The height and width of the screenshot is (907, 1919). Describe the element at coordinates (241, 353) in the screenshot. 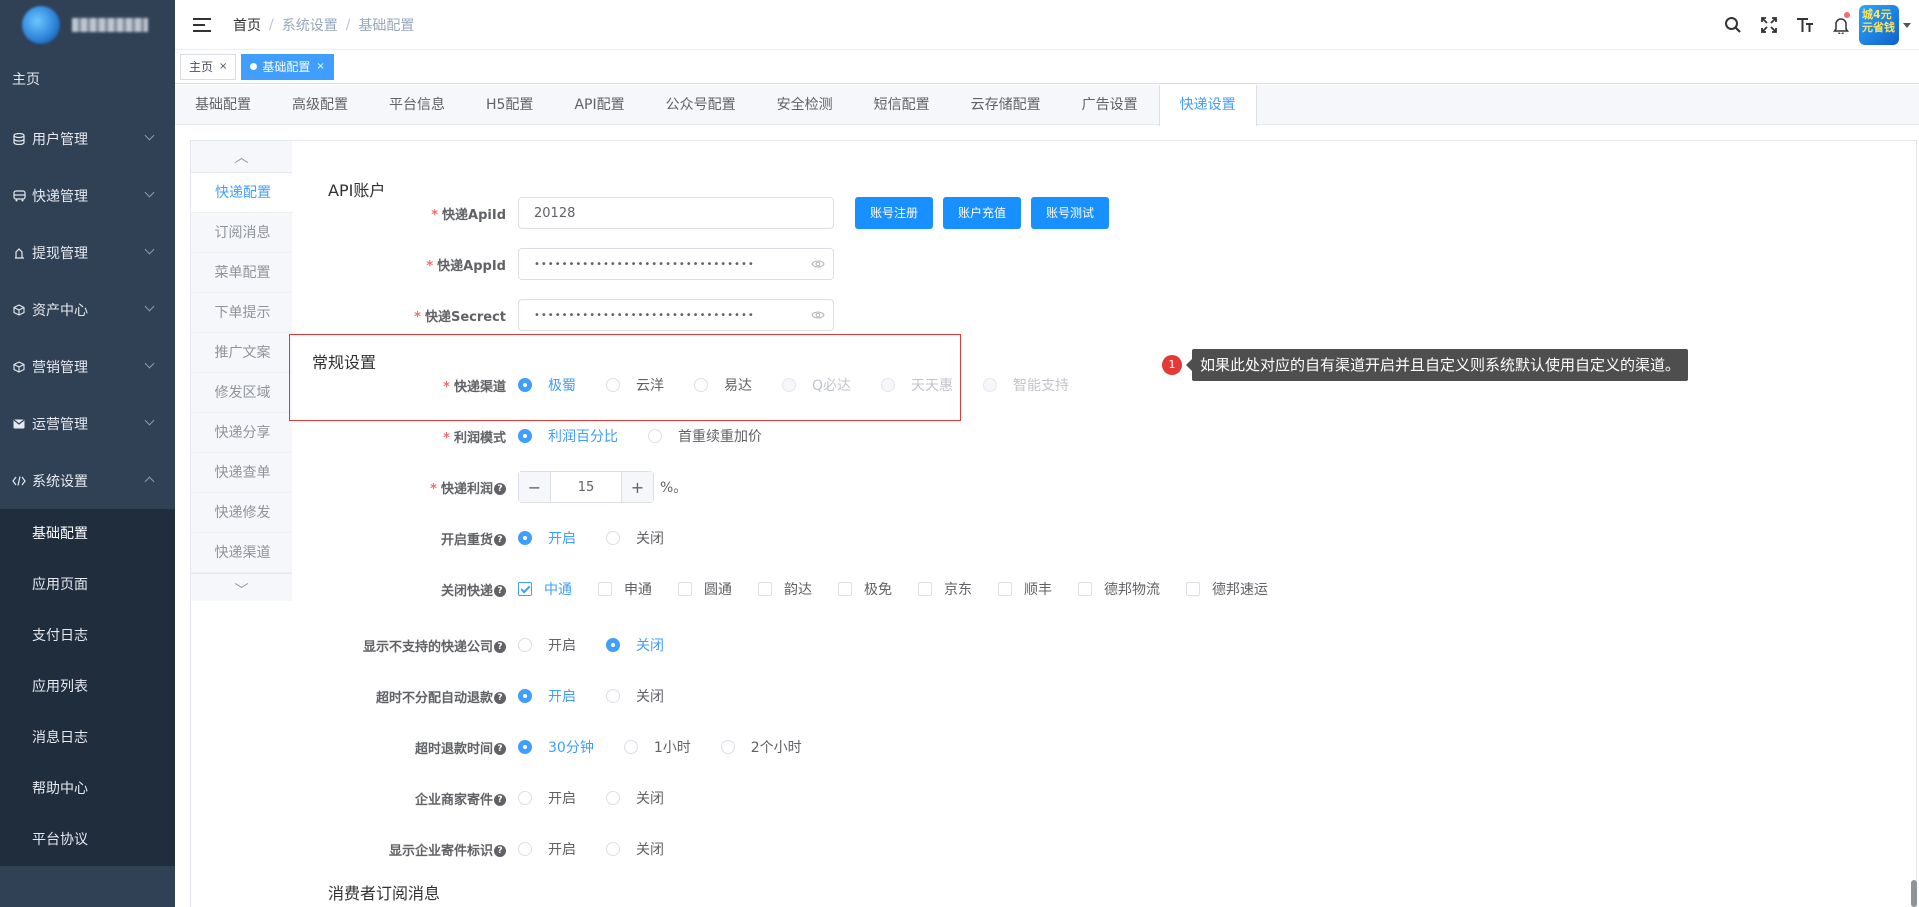

I see `vtab-promo-copy: 推广文案` at that location.